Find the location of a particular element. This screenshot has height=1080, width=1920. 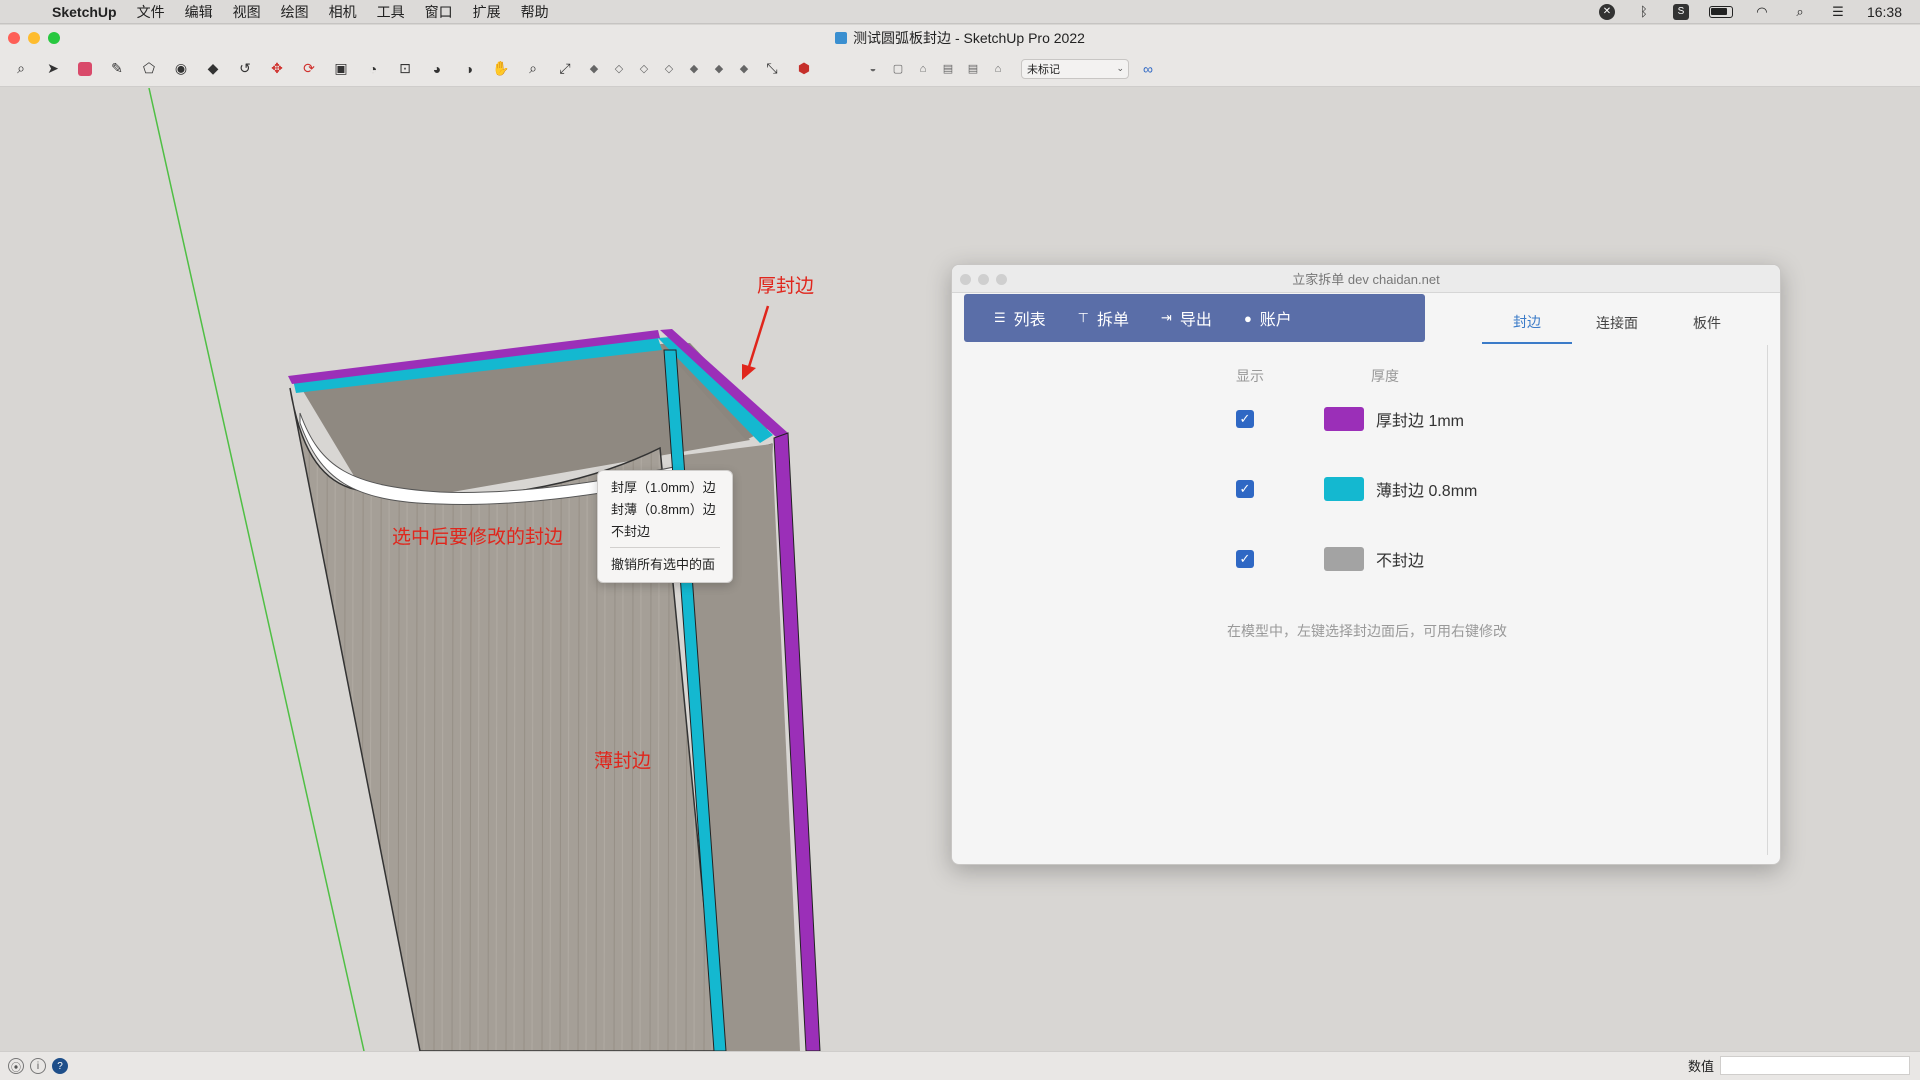

thin-color-swatch is located at coordinates (1344, 489).